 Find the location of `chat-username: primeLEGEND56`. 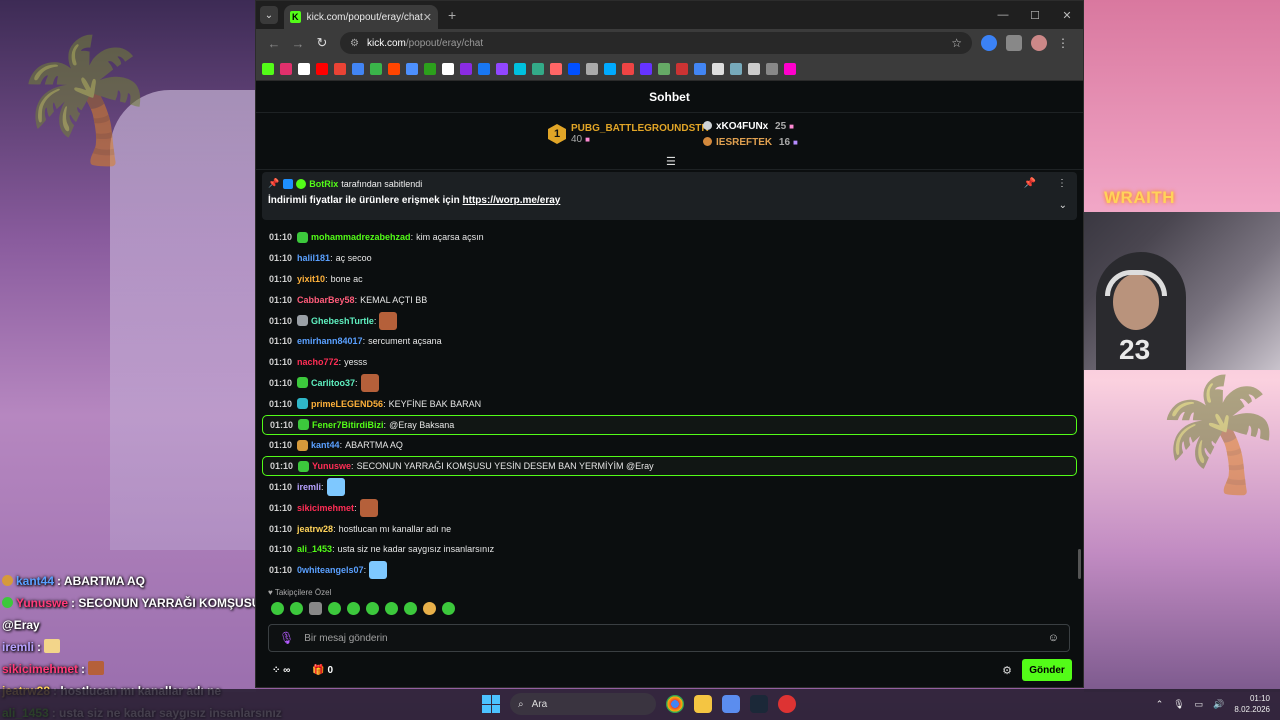

chat-username: primeLEGEND56 is located at coordinates (347, 404).